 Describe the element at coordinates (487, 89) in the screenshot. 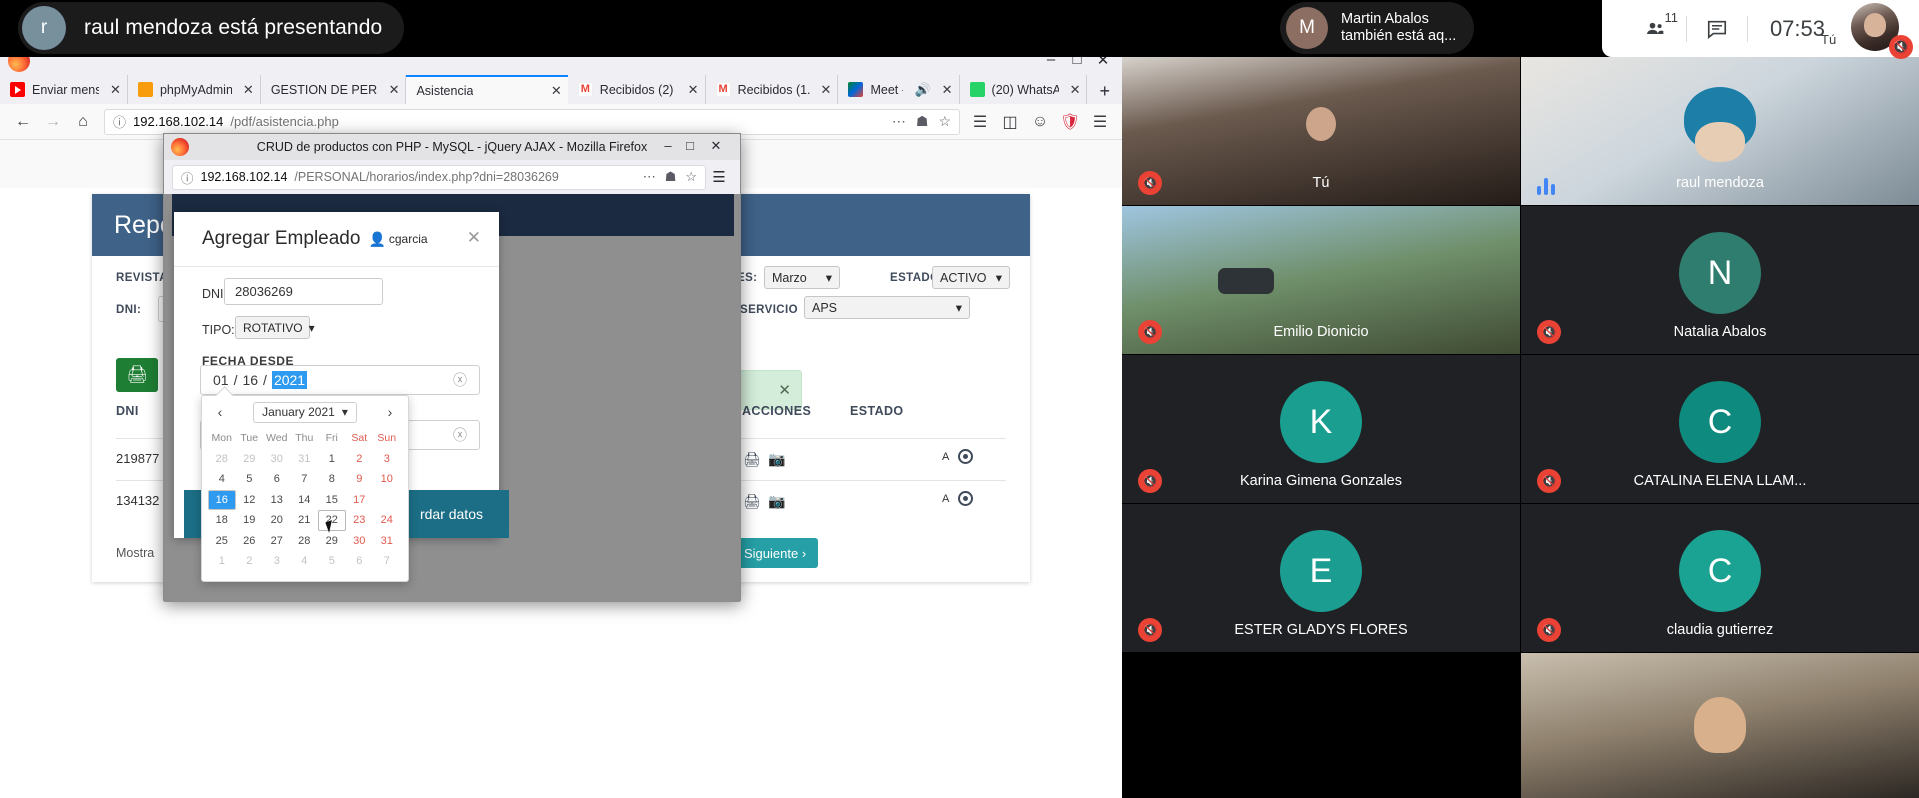

I see `tab-asistencia: Asistencia ✕` at that location.